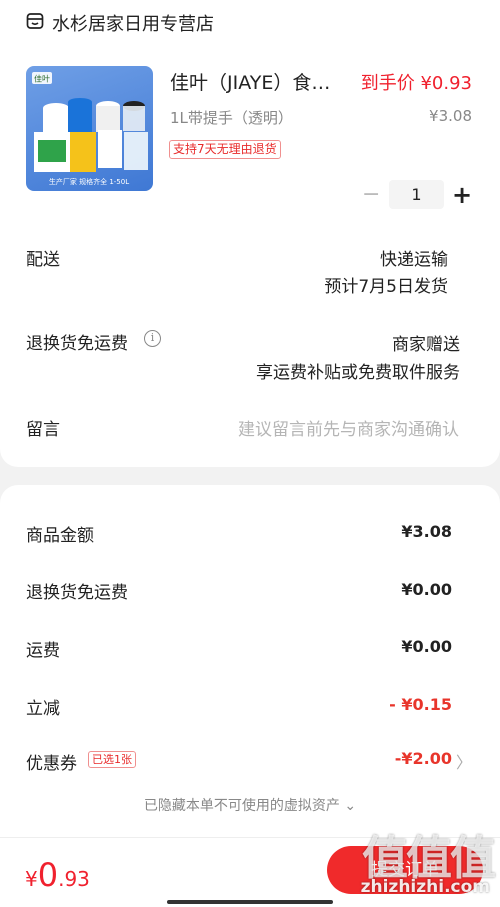  What do you see at coordinates (462, 195) in the screenshot?
I see `quantity-plus-button: +` at bounding box center [462, 195].